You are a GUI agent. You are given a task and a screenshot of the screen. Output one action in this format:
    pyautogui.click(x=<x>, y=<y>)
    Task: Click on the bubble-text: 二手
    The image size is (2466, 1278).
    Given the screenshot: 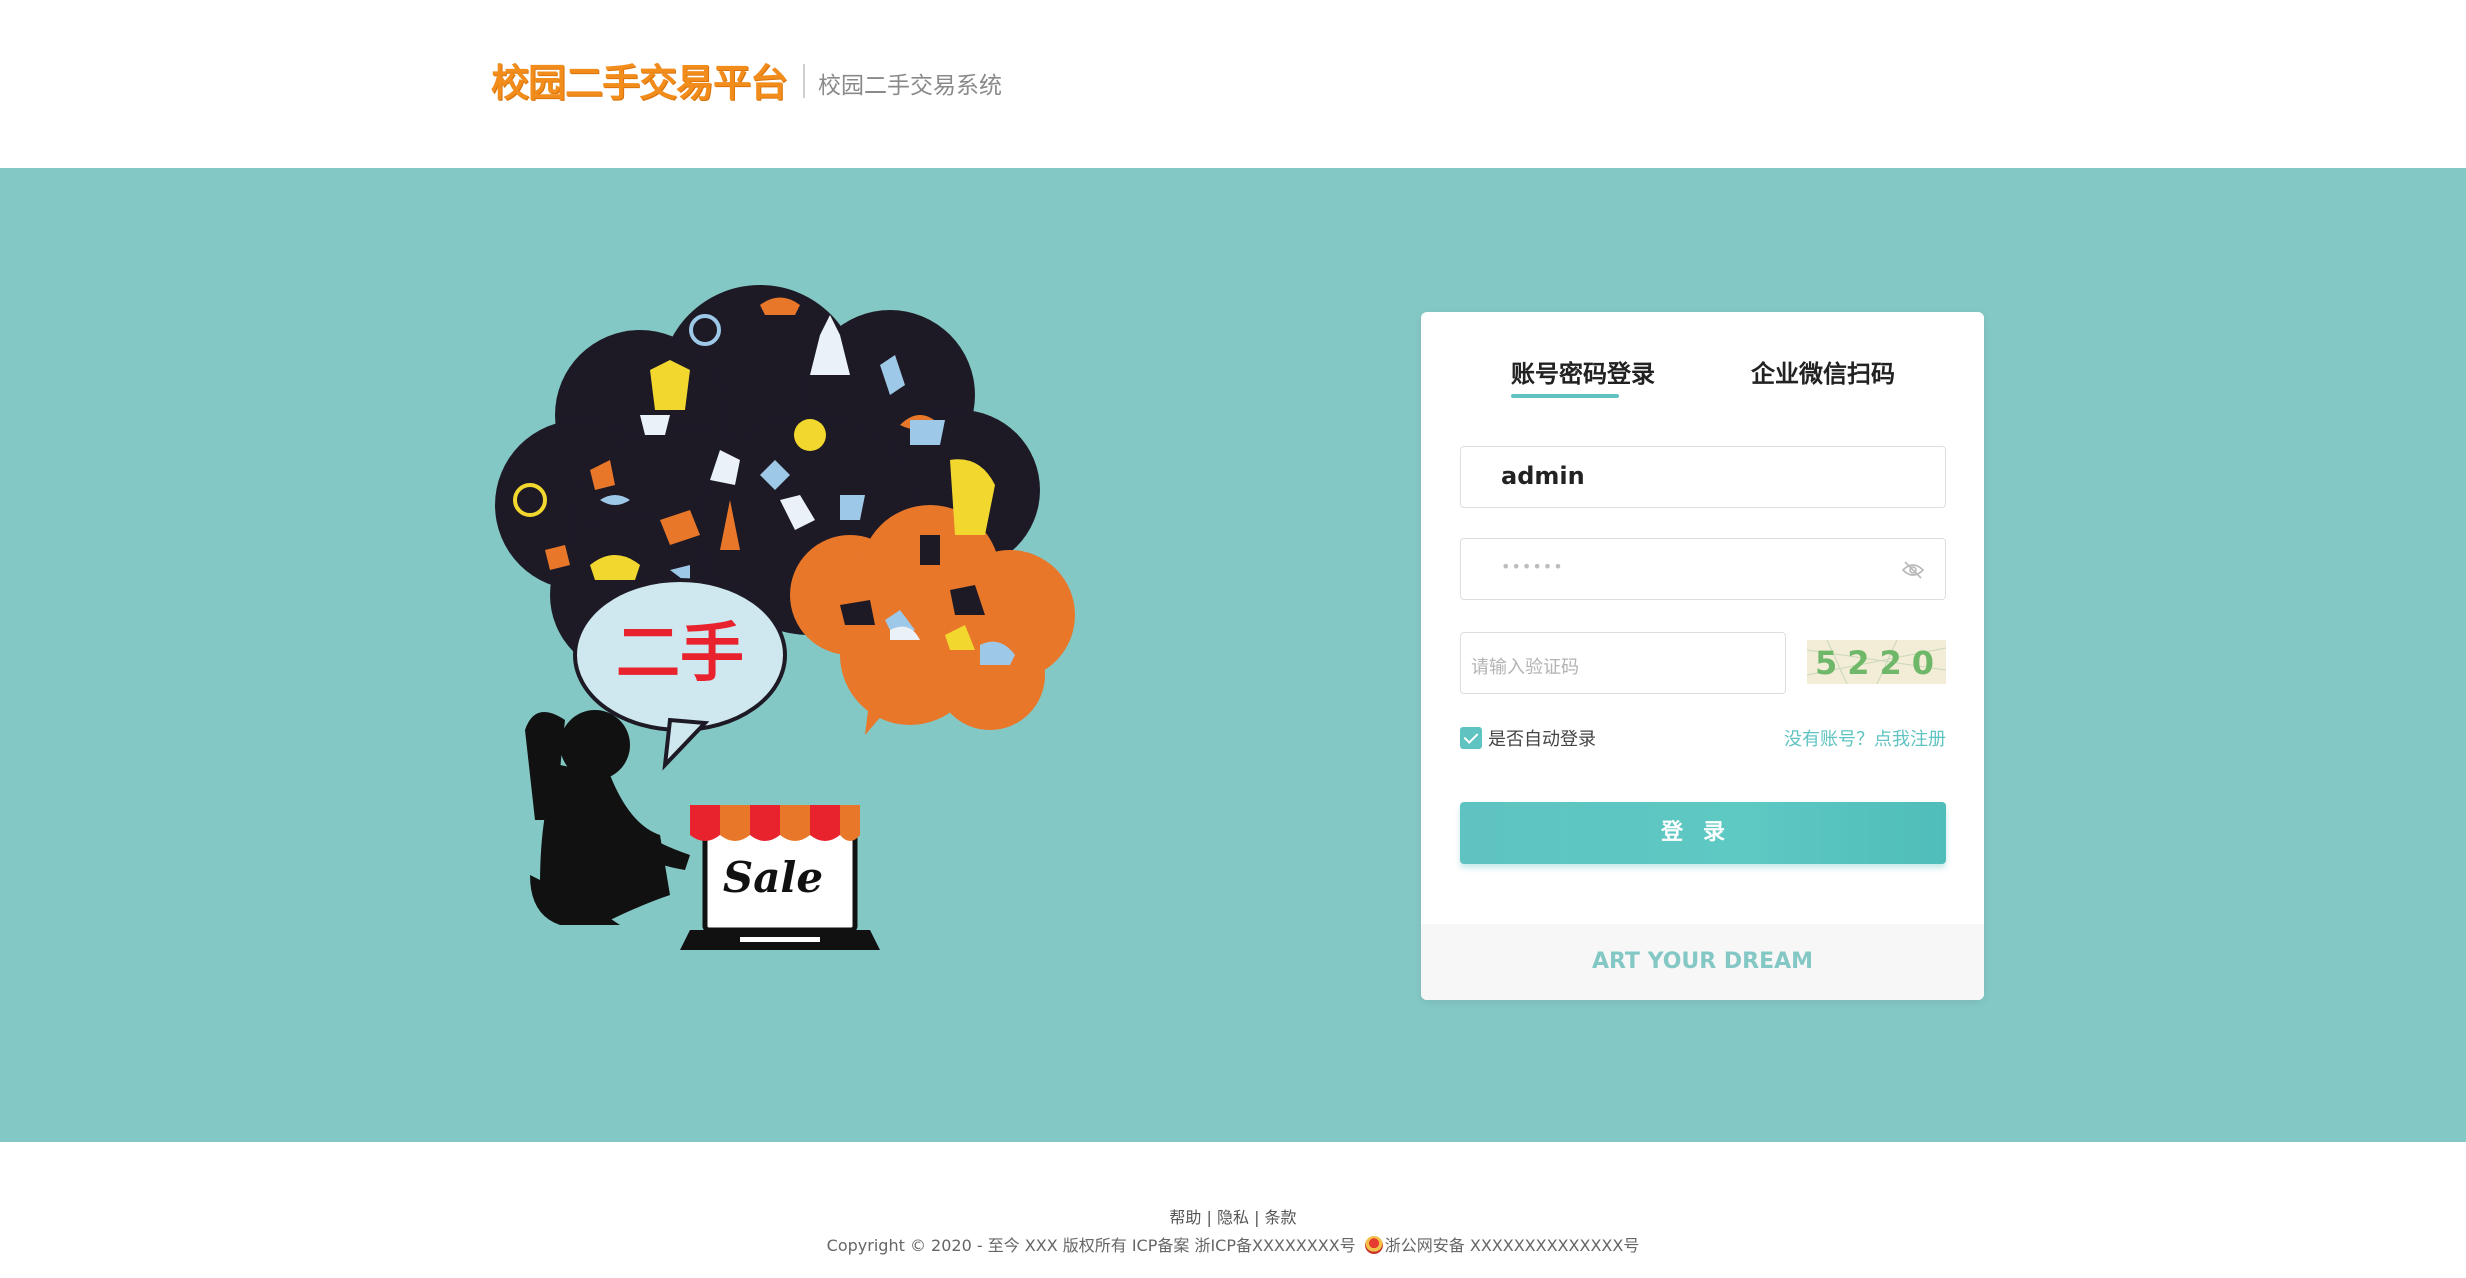 What is the action you would take?
    pyautogui.click(x=680, y=653)
    